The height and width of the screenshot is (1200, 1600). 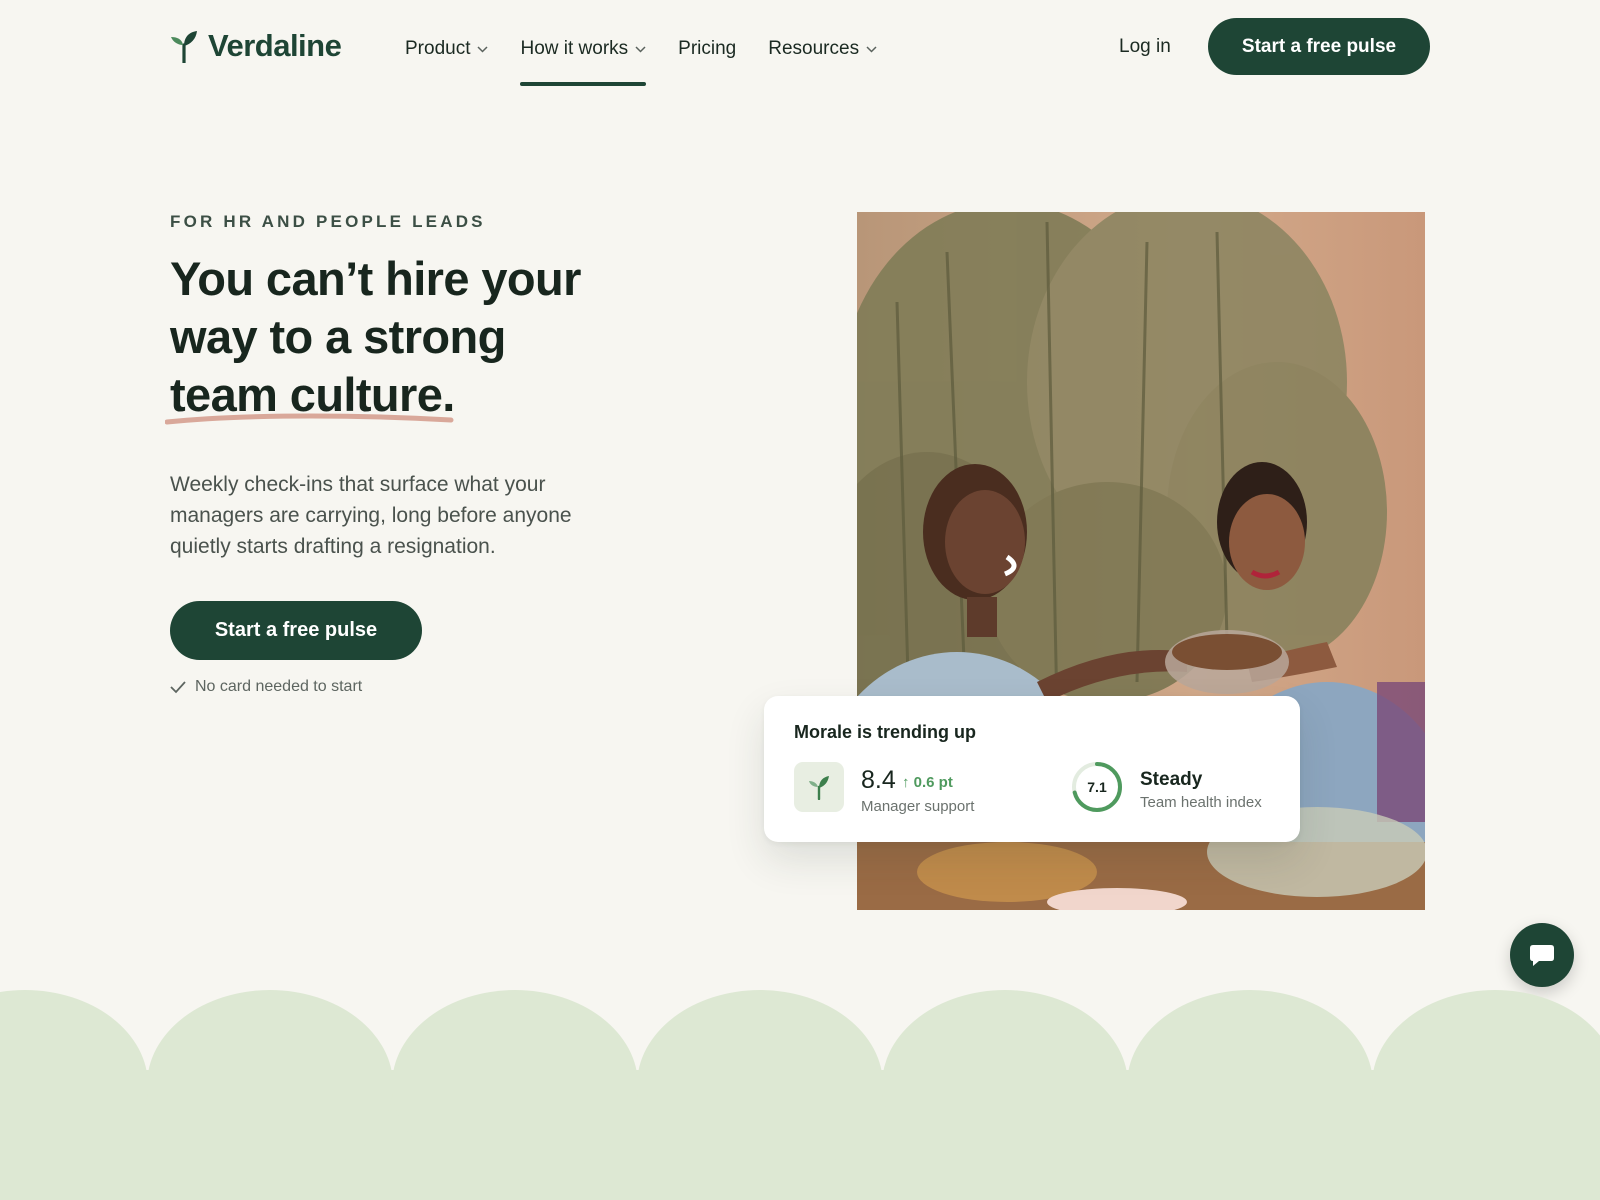 What do you see at coordinates (814, 48) in the screenshot?
I see `nav-item-label: Resources` at bounding box center [814, 48].